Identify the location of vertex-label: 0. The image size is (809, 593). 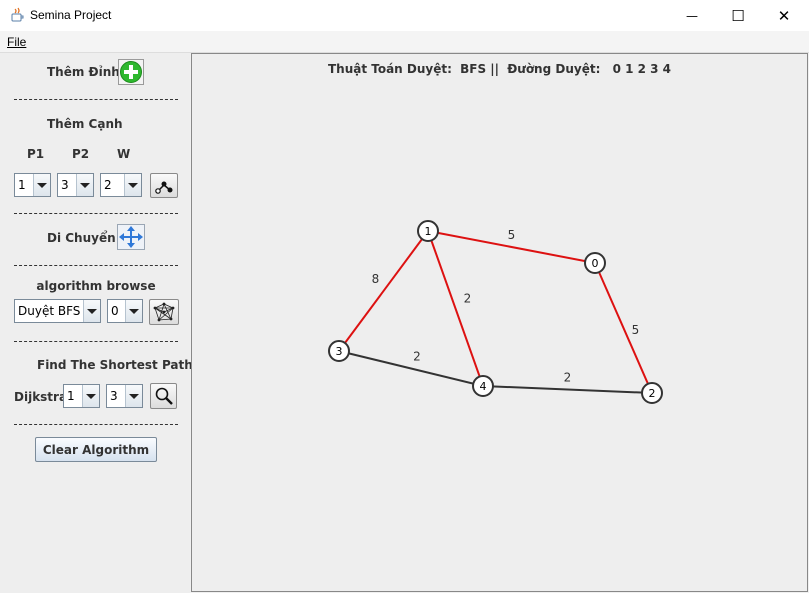
(595, 263).